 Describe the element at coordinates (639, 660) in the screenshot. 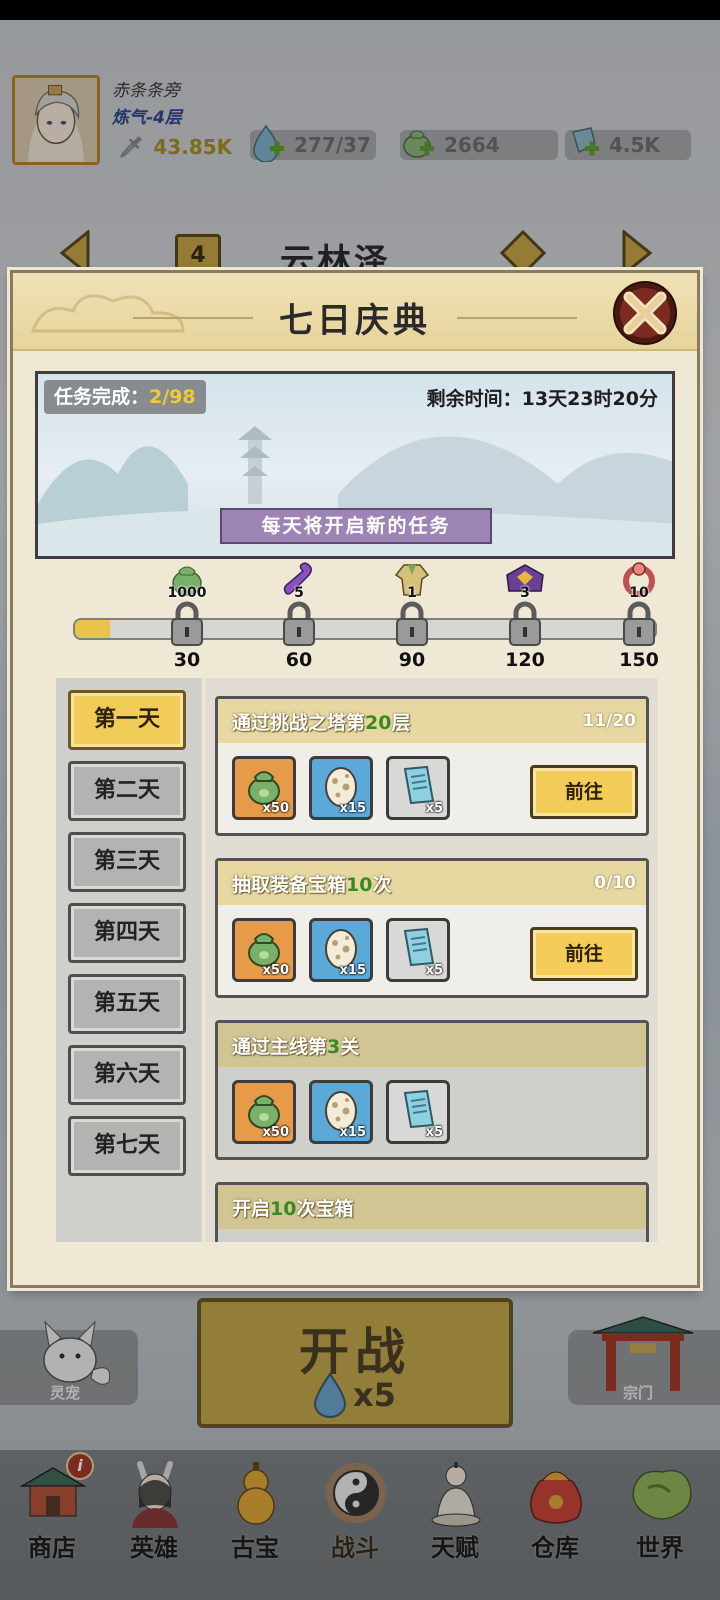

I see `milestone-label: 150` at that location.